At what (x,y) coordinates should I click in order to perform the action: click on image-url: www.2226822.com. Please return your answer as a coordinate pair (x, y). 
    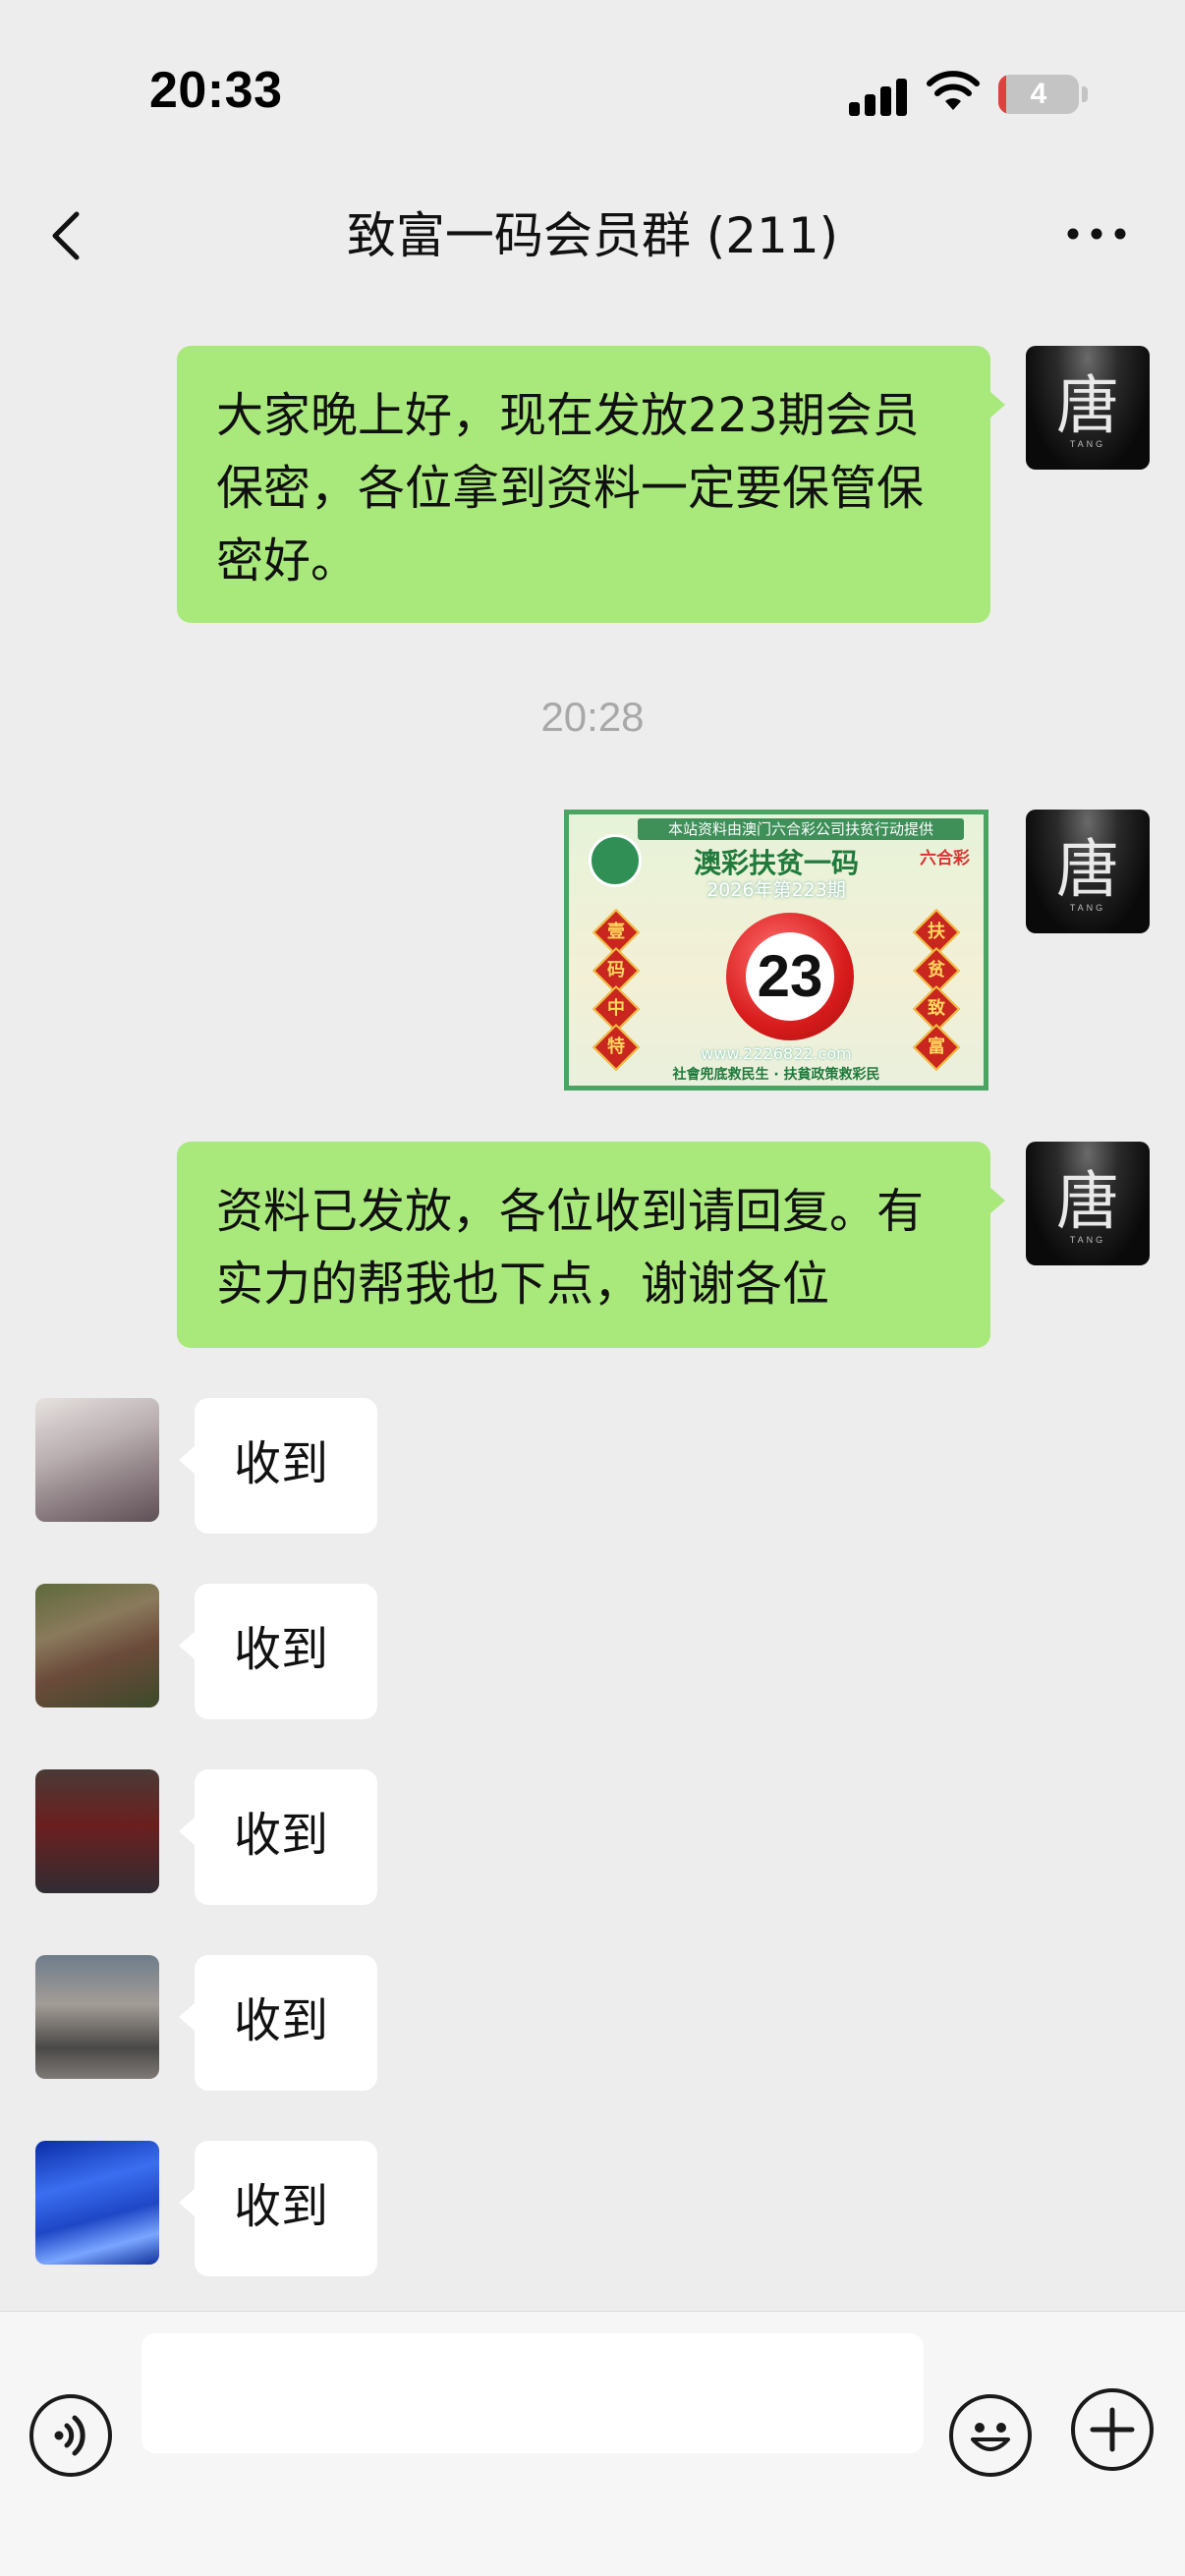
    Looking at the image, I should click on (777, 1053).